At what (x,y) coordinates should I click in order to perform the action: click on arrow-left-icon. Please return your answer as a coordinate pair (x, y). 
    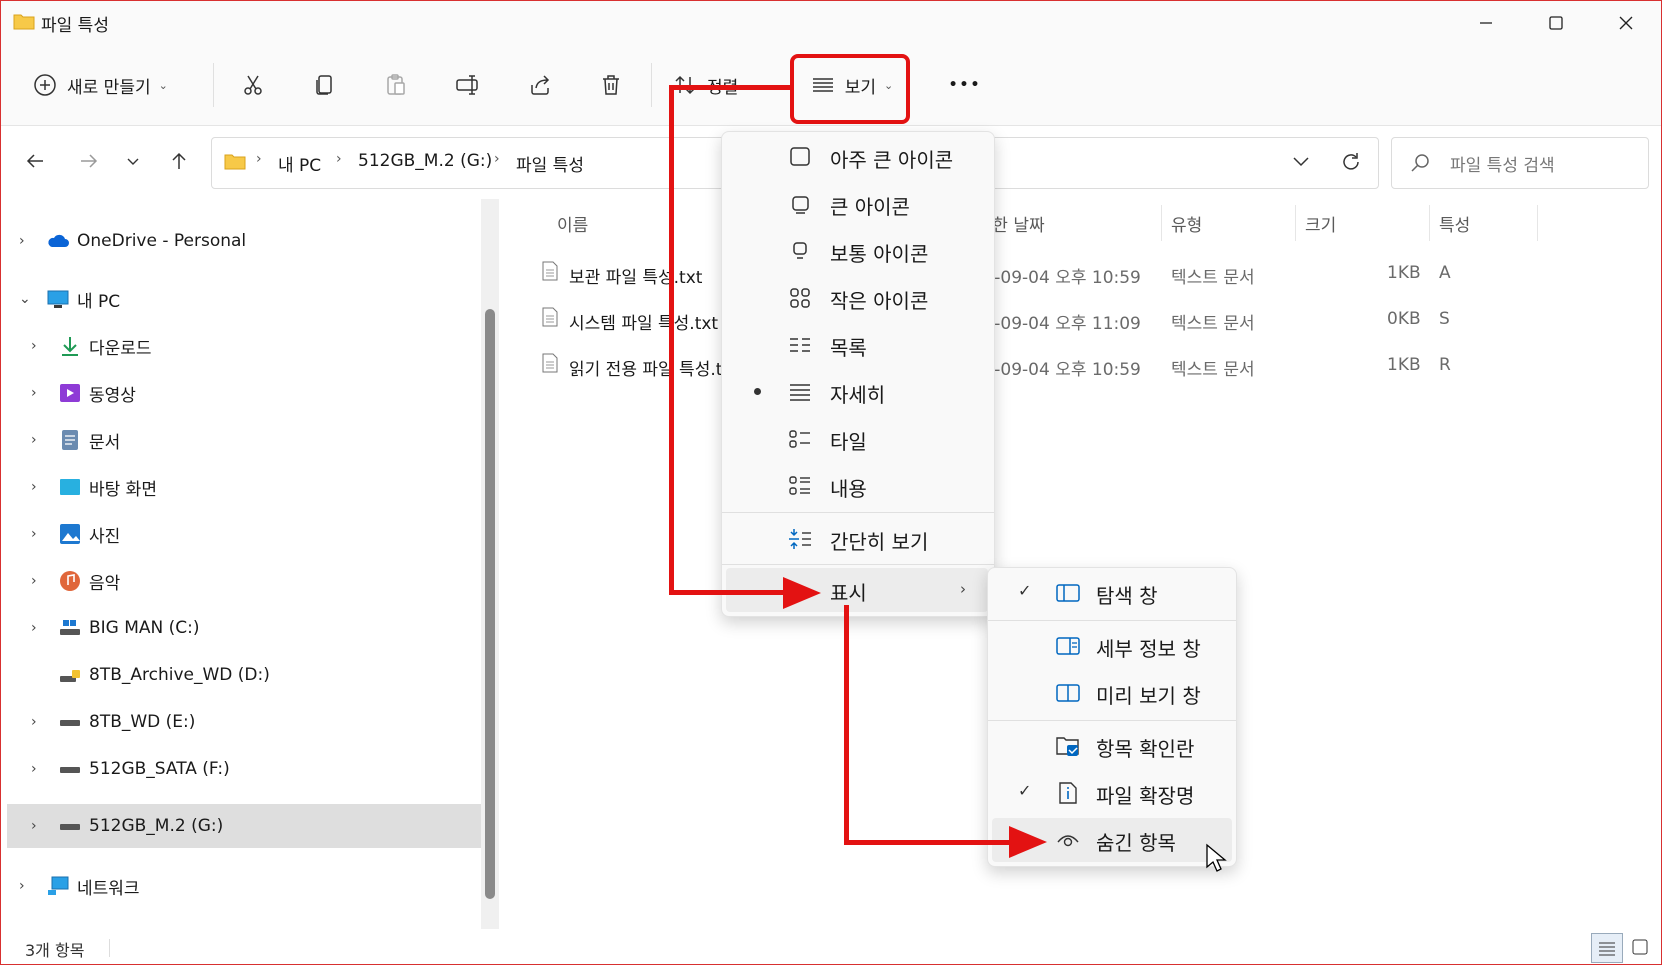
    Looking at the image, I should click on (34, 161).